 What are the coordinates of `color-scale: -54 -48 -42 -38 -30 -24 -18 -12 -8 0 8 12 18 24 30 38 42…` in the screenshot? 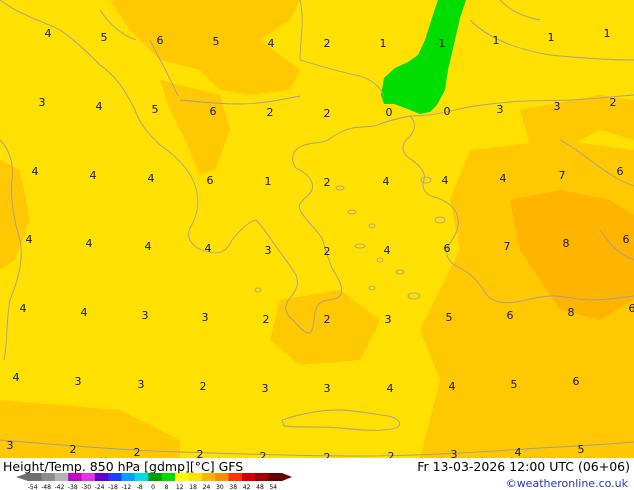 It's located at (154, 481).